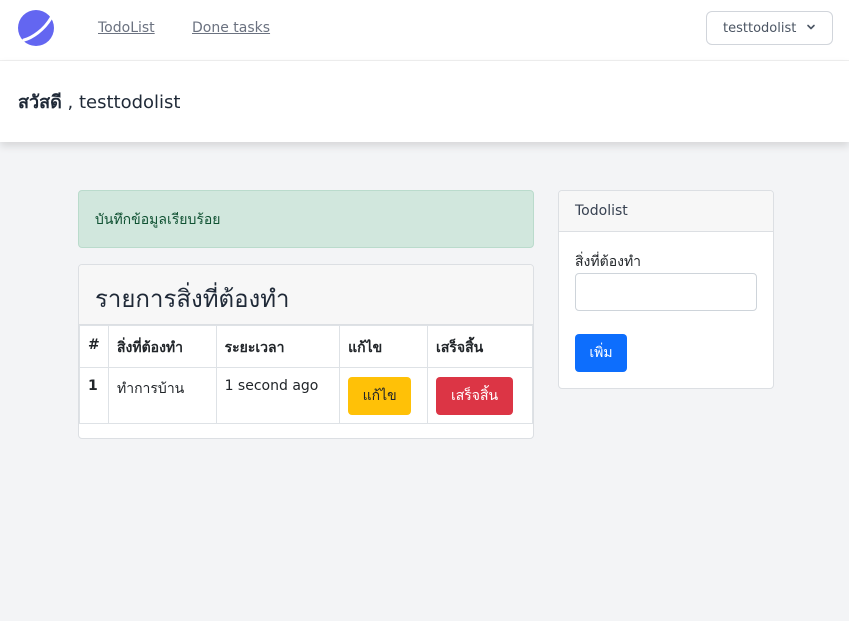 The width and height of the screenshot is (849, 621). I want to click on edit-button: แก้ไข, so click(380, 396).